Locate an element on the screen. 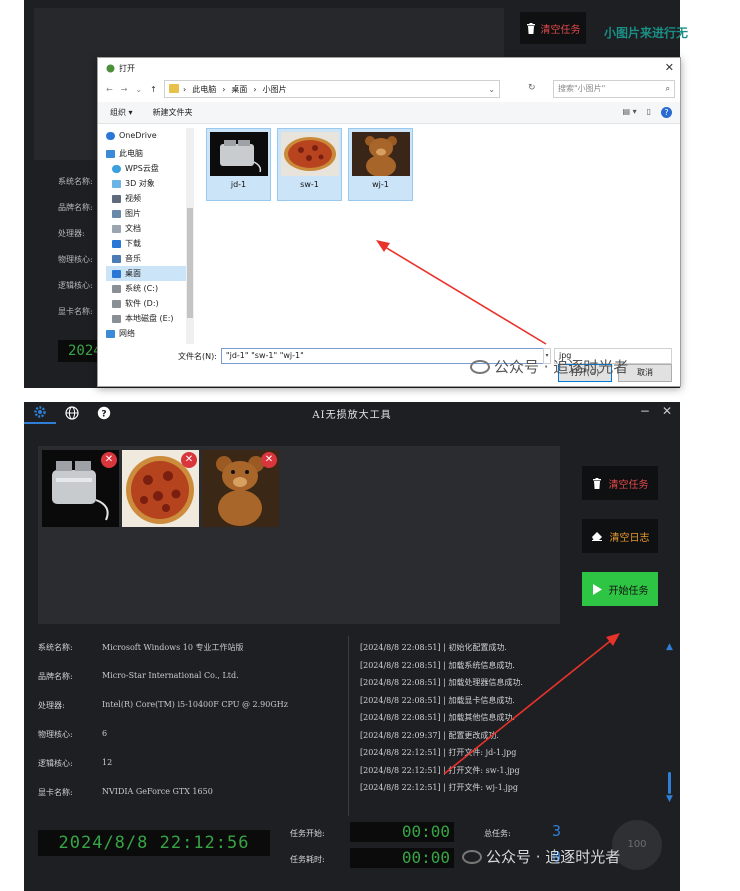 The image size is (740, 891). address-segment: 桌面 is located at coordinates (239, 89).